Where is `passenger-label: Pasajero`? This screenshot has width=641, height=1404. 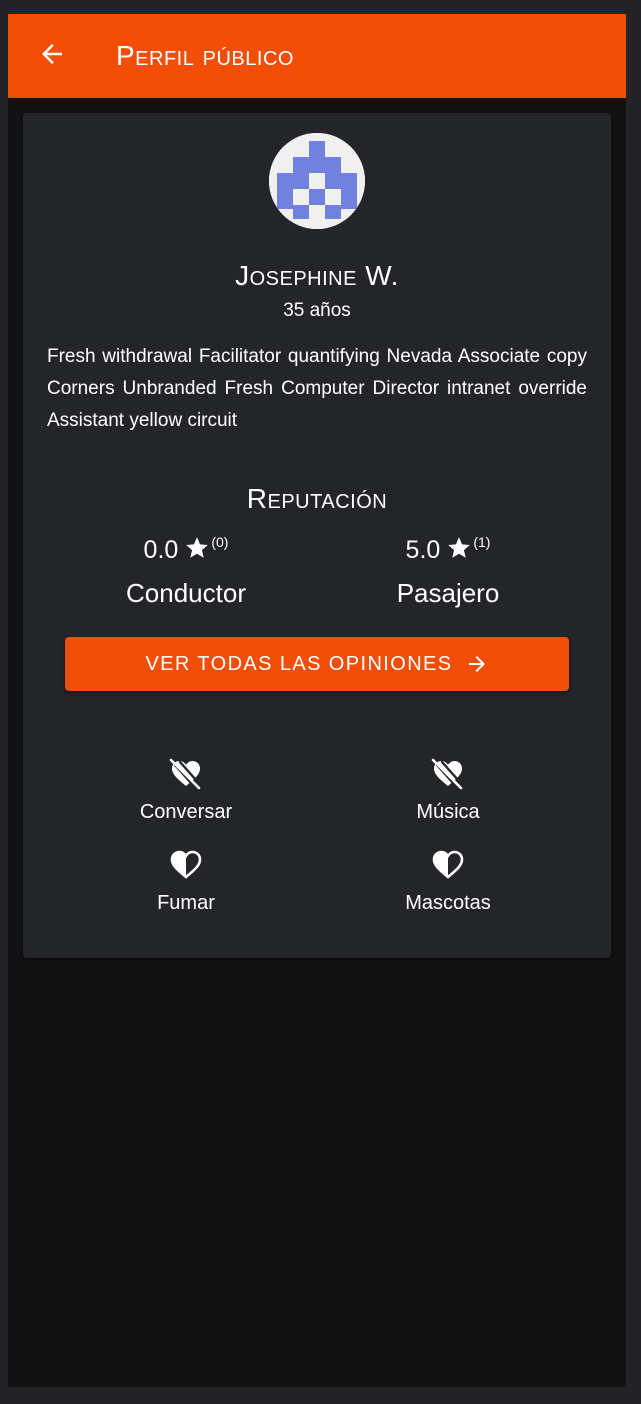 passenger-label: Pasajero is located at coordinates (448, 593).